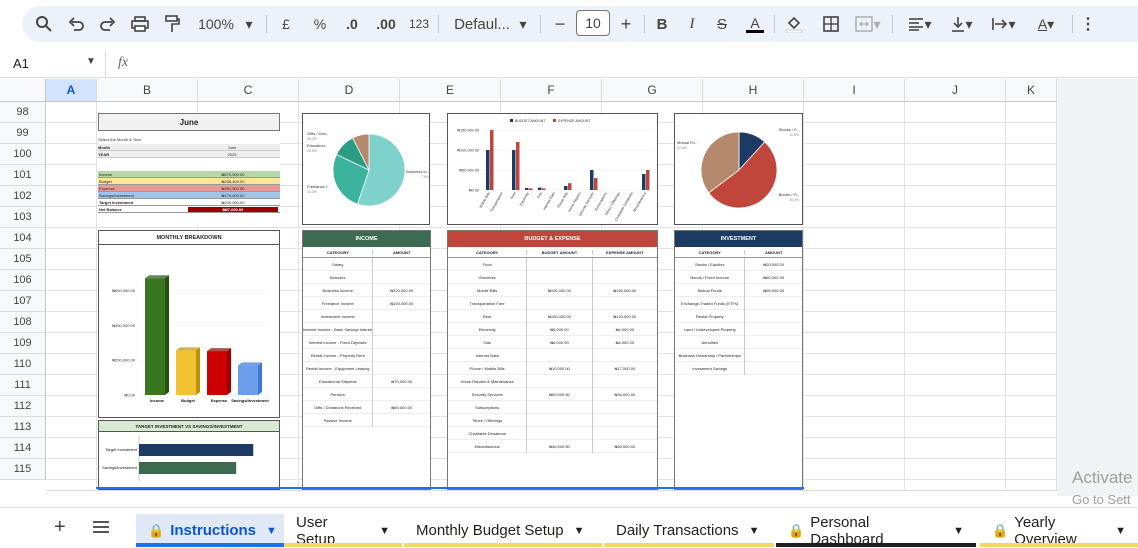 Image resolution: width=1138 pixels, height=548 pixels. I want to click on table-cell-amount: ₦90,000.00, so click(773, 290).